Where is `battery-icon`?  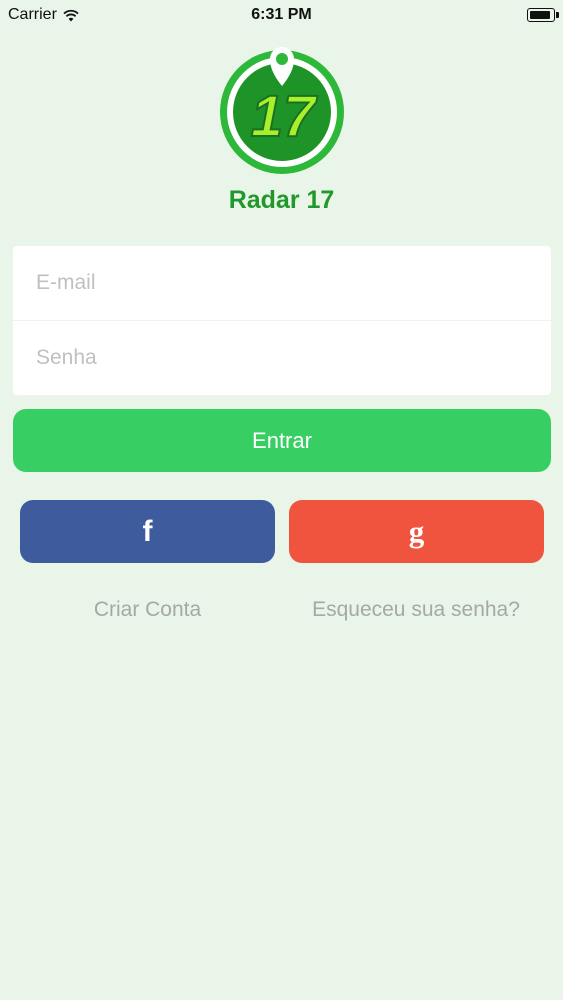
battery-icon is located at coordinates (543, 15).